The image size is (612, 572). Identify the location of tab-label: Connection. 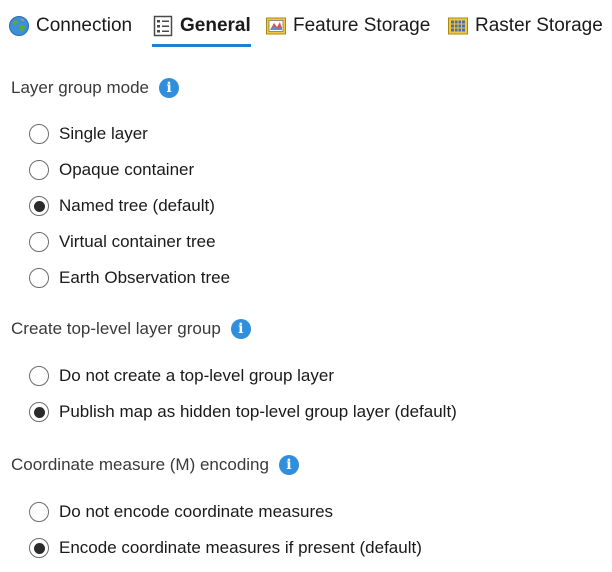
(84, 25).